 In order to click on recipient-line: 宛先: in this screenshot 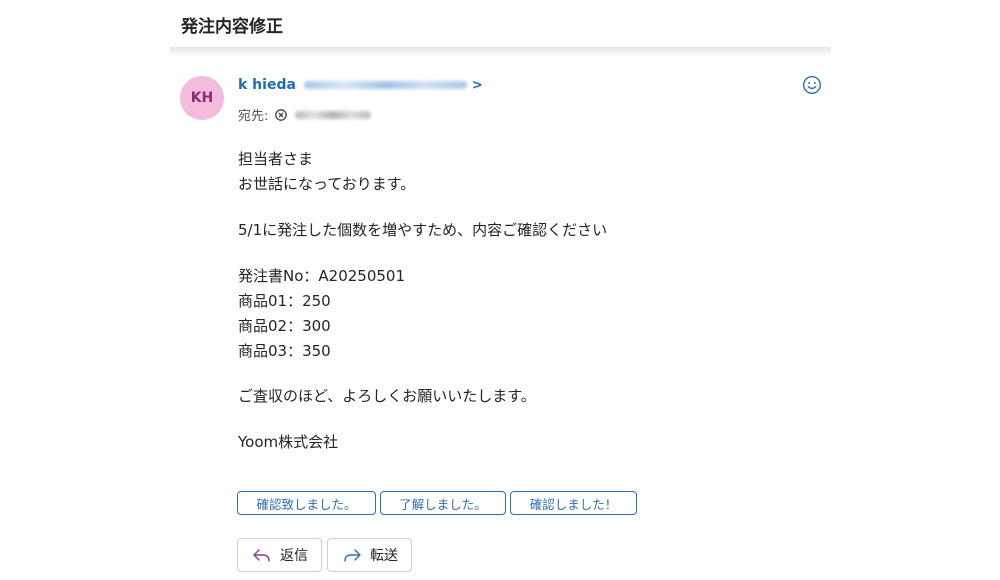, I will do `click(305, 114)`.